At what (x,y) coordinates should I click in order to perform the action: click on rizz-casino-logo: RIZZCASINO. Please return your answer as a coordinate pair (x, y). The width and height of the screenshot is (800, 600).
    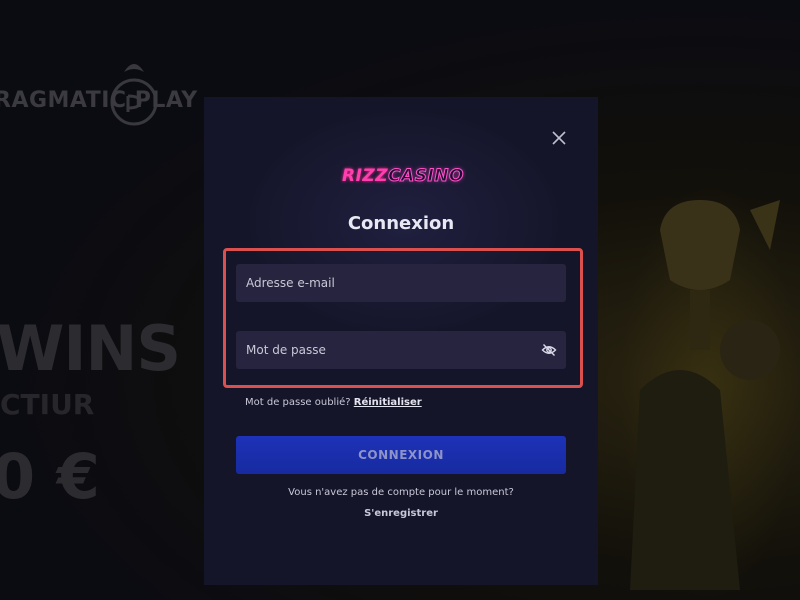
    Looking at the image, I should click on (403, 176).